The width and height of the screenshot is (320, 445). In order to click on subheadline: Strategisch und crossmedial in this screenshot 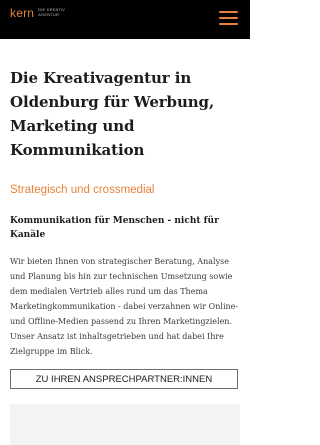, I will do `click(82, 190)`.